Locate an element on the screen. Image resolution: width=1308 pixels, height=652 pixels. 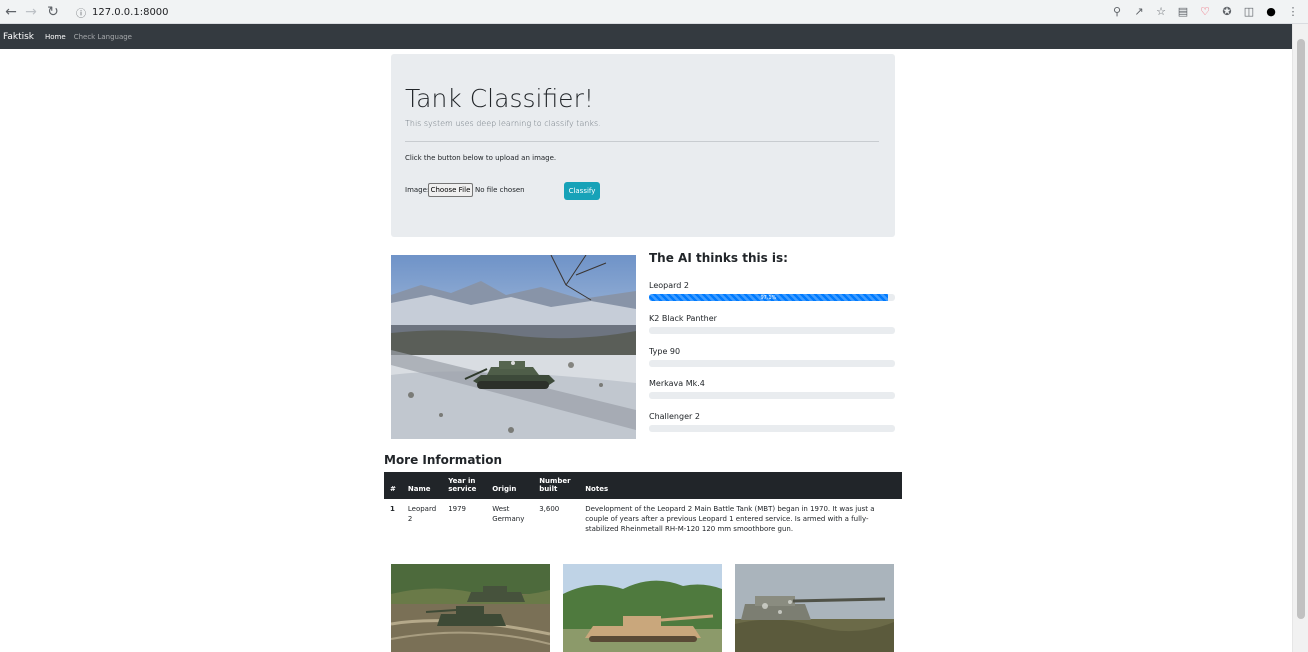
side-panel-icon: ◫ is located at coordinates (1249, 11).